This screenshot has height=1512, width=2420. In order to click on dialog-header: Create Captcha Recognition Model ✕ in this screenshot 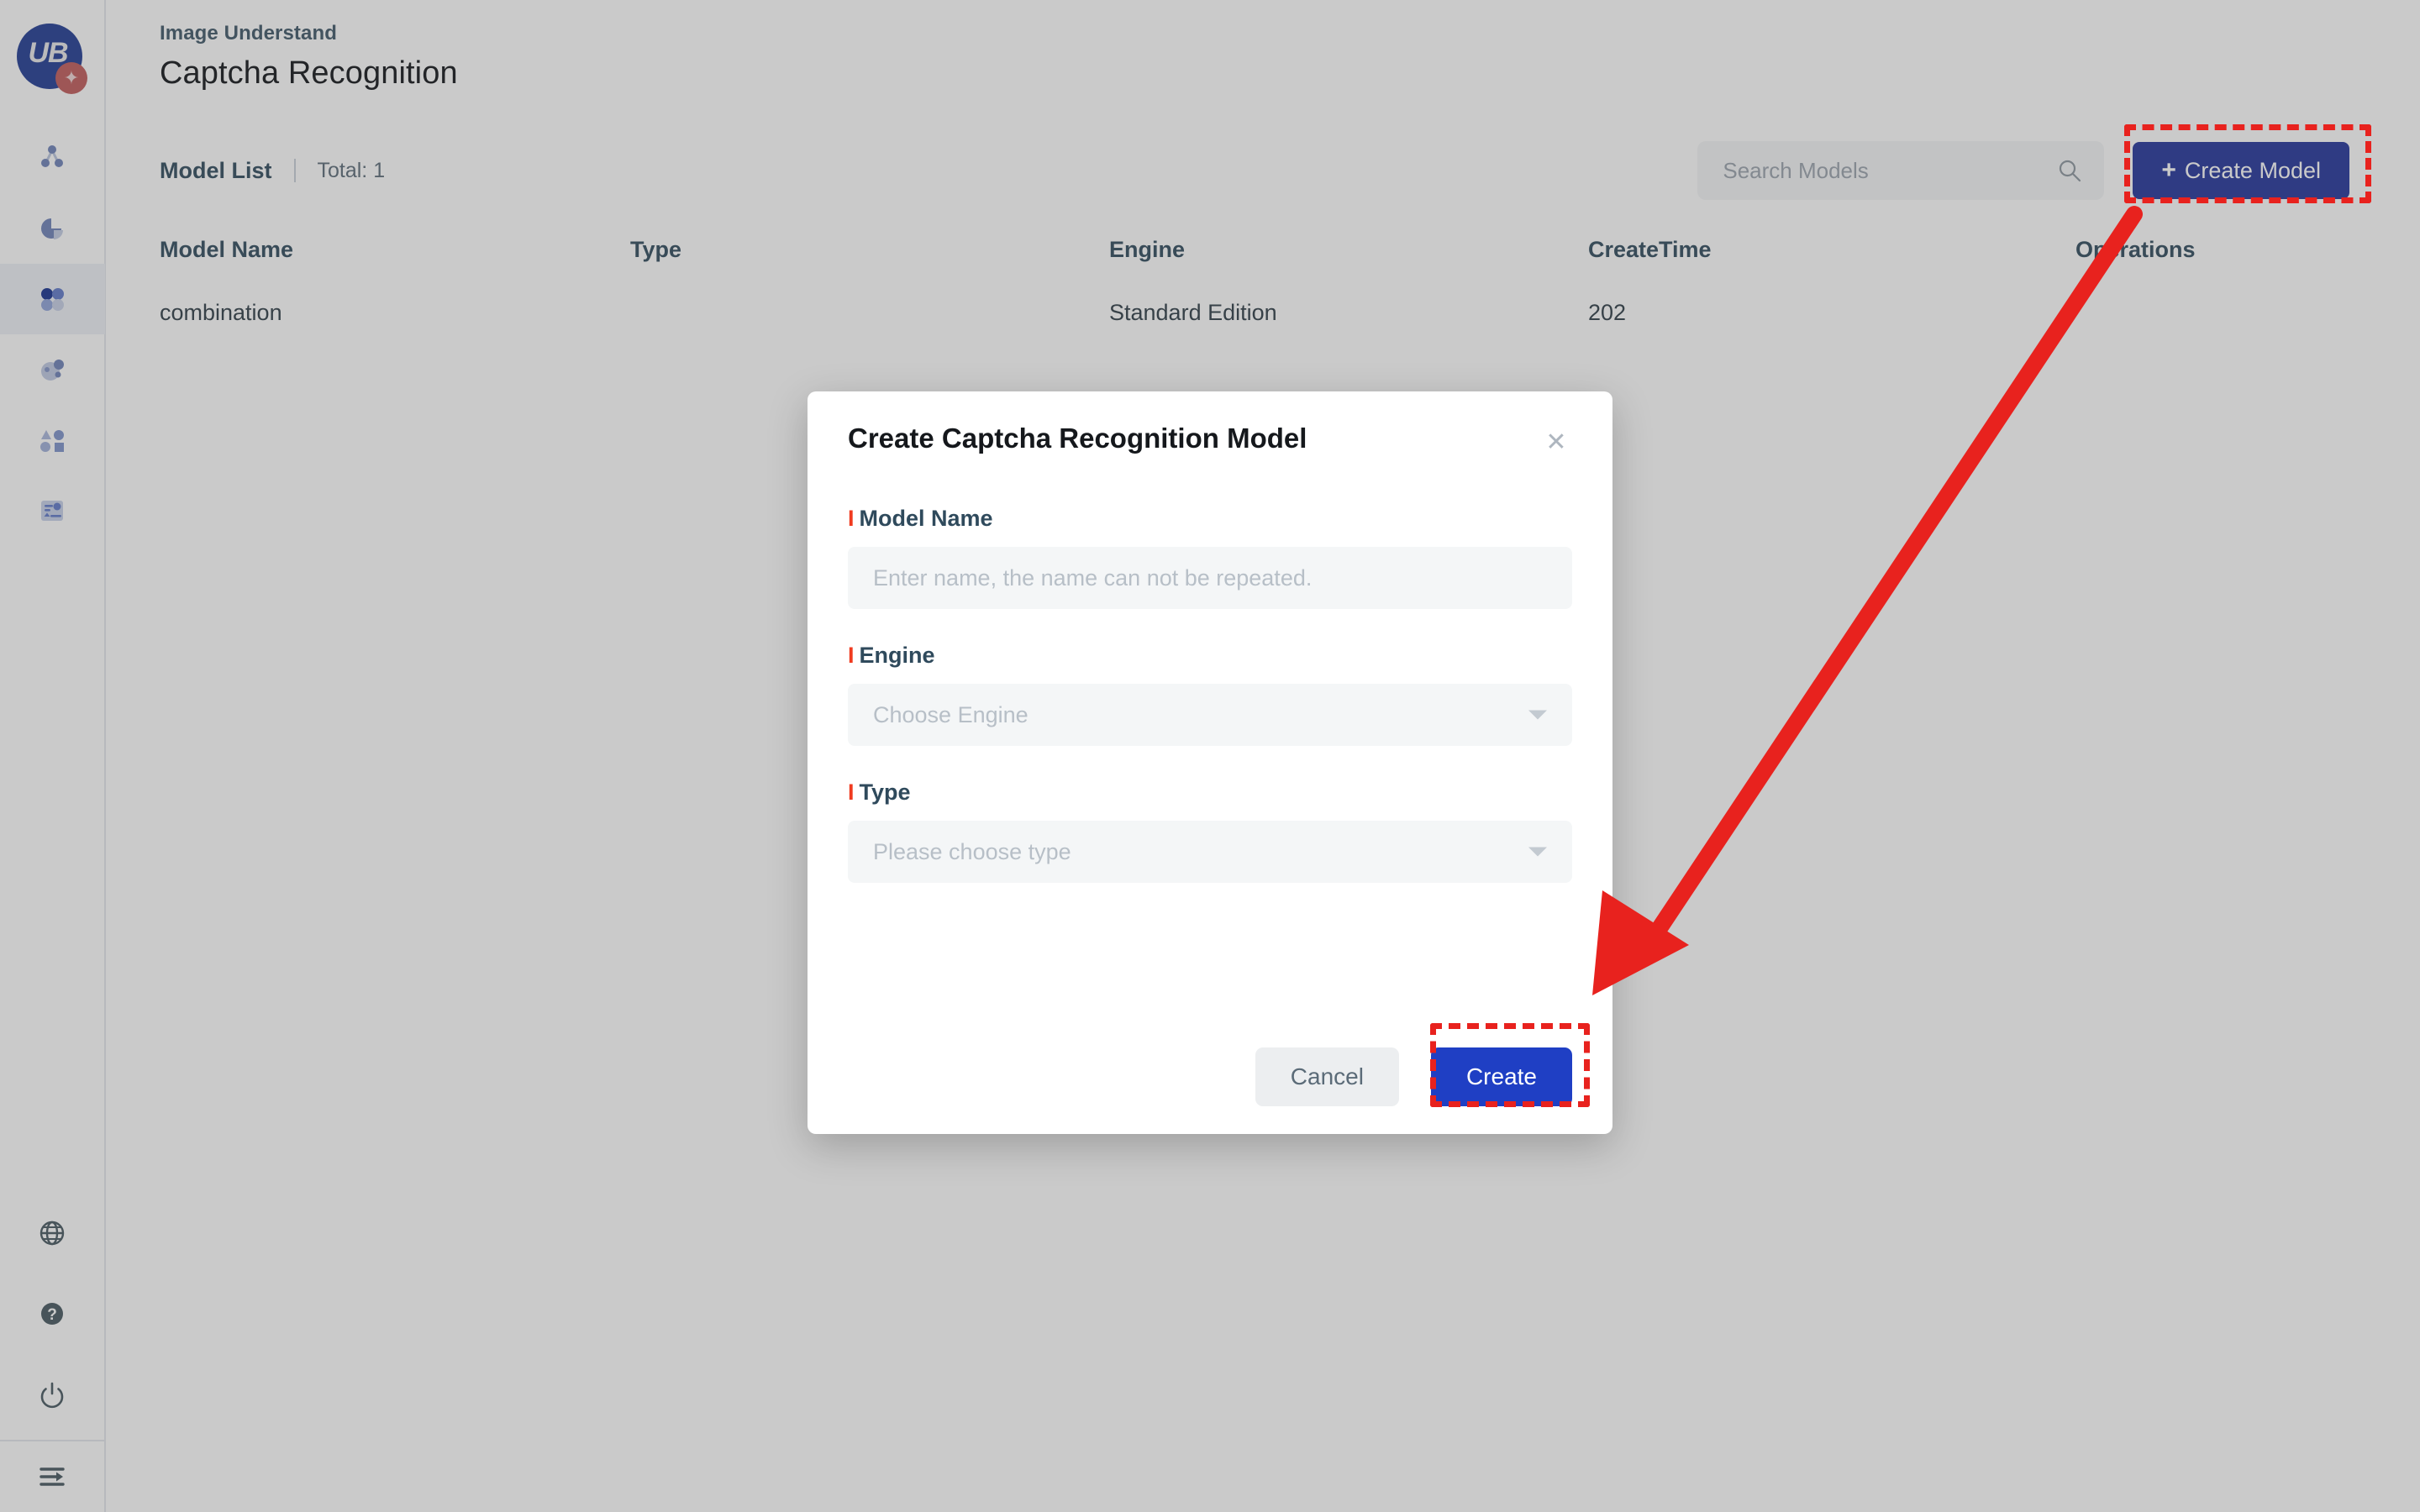, I will do `click(1210, 438)`.